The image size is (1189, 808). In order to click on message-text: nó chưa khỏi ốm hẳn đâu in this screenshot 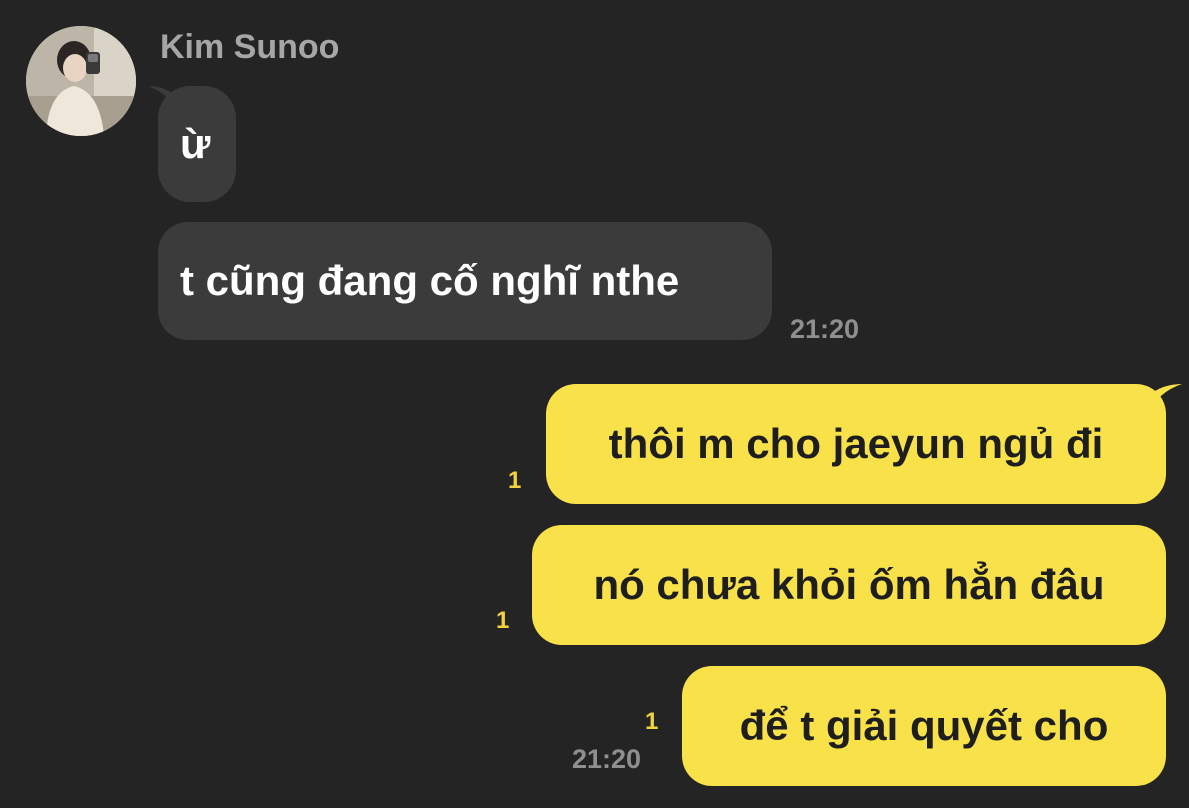, I will do `click(849, 584)`.